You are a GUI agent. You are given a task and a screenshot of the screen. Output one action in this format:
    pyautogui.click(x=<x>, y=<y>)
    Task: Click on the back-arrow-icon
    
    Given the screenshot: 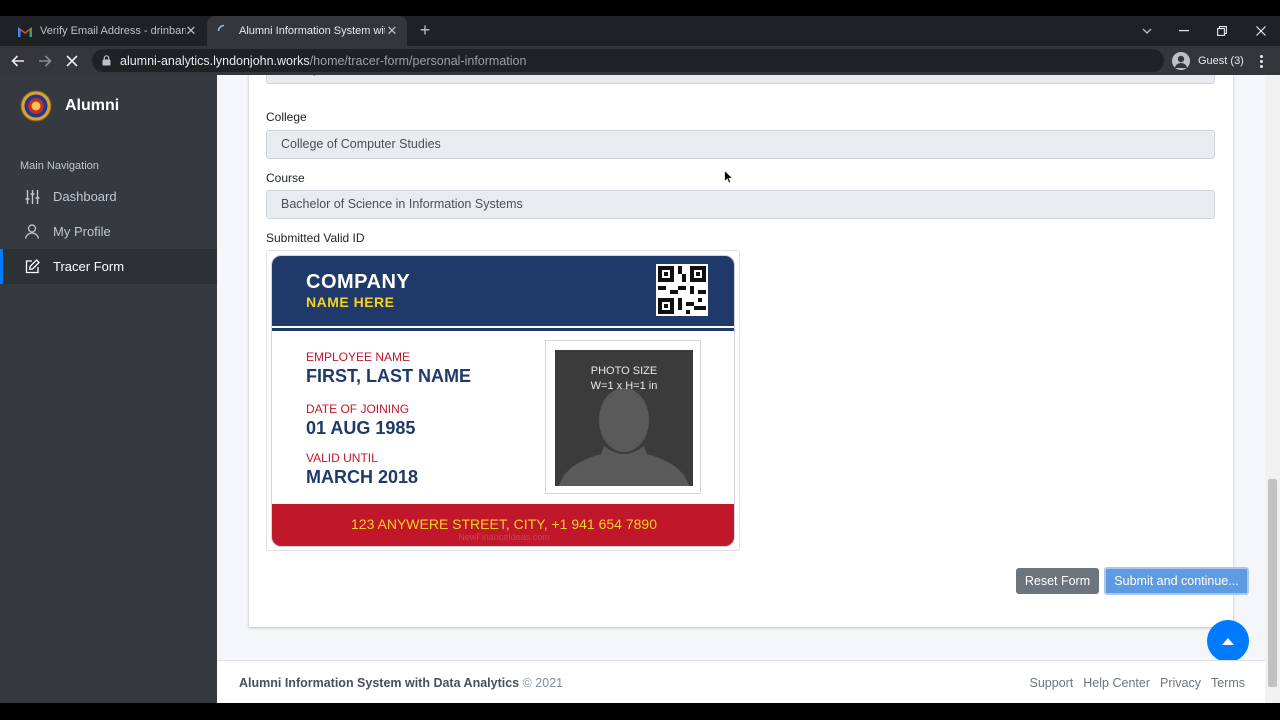 What is the action you would take?
    pyautogui.click(x=18, y=61)
    